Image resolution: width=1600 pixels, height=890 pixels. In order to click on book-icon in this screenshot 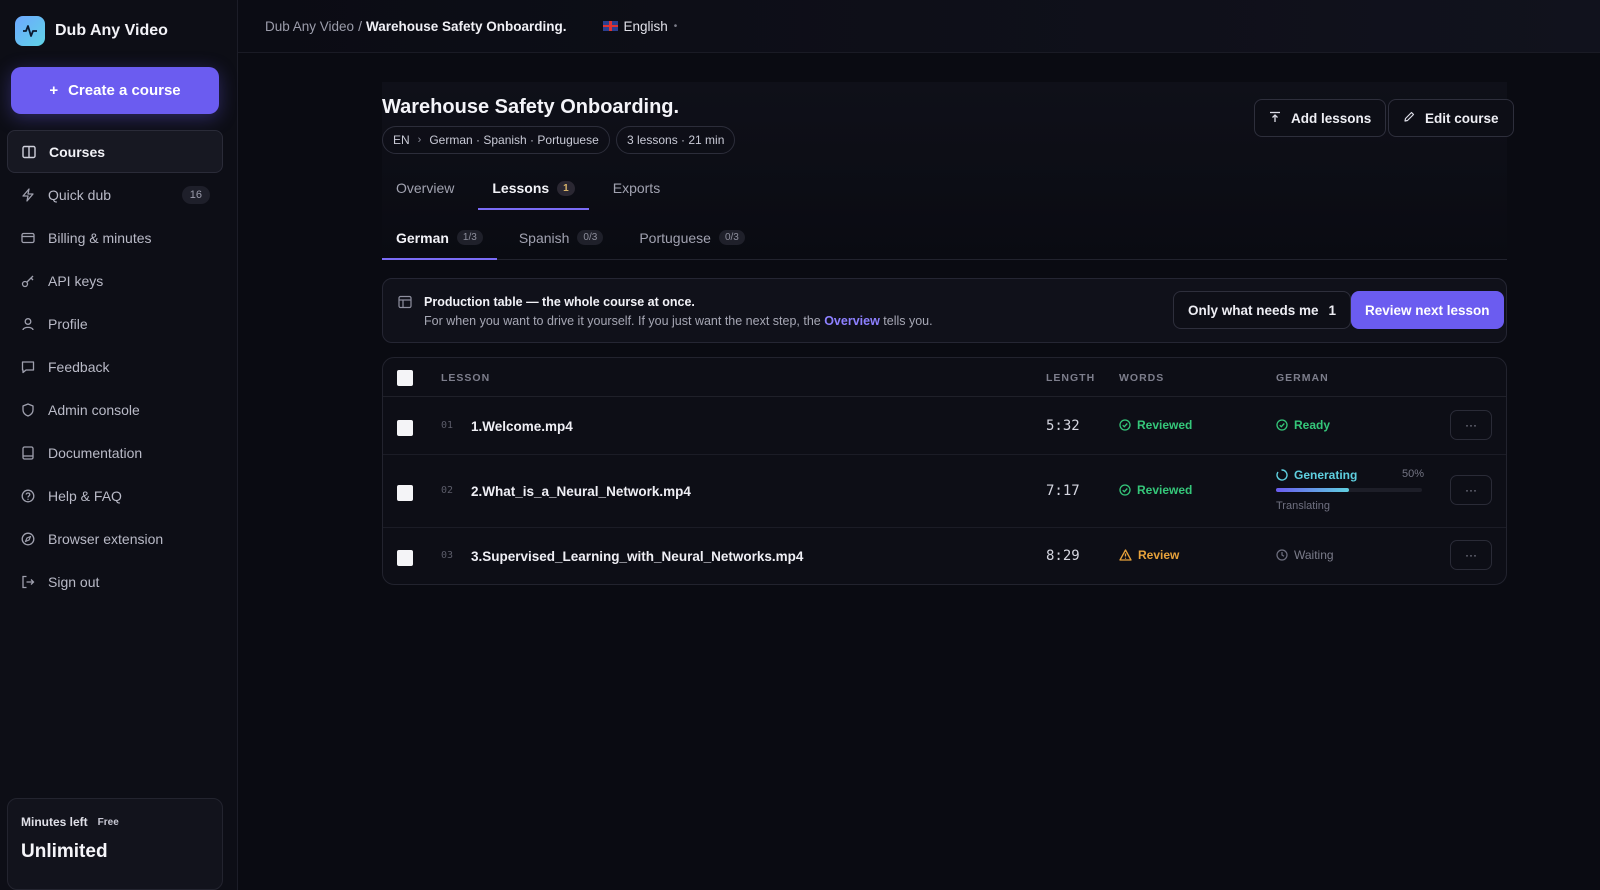, I will do `click(29, 152)`.